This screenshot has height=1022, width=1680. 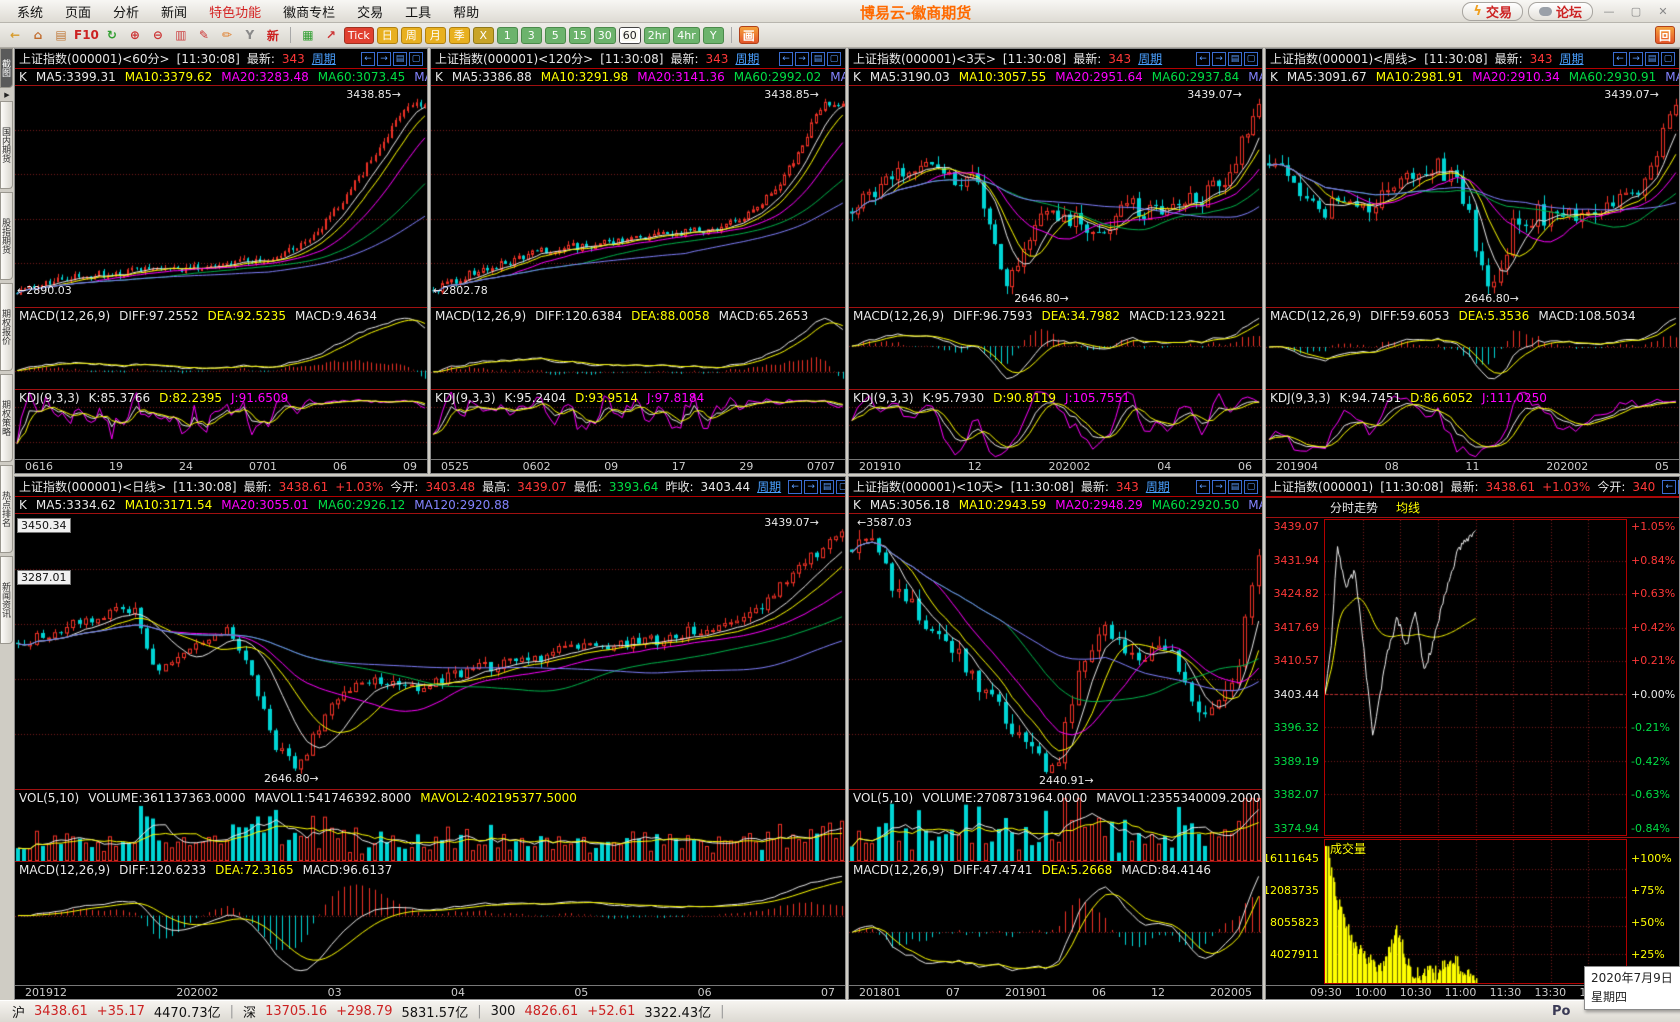 I want to click on sidebar-tab: 新闻资讯, so click(x=6, y=600).